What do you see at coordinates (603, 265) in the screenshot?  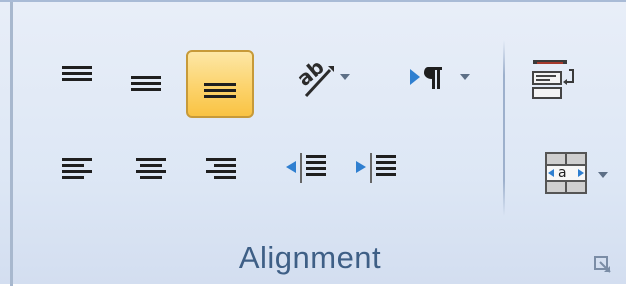 I see `dialog-launcher-icon` at bounding box center [603, 265].